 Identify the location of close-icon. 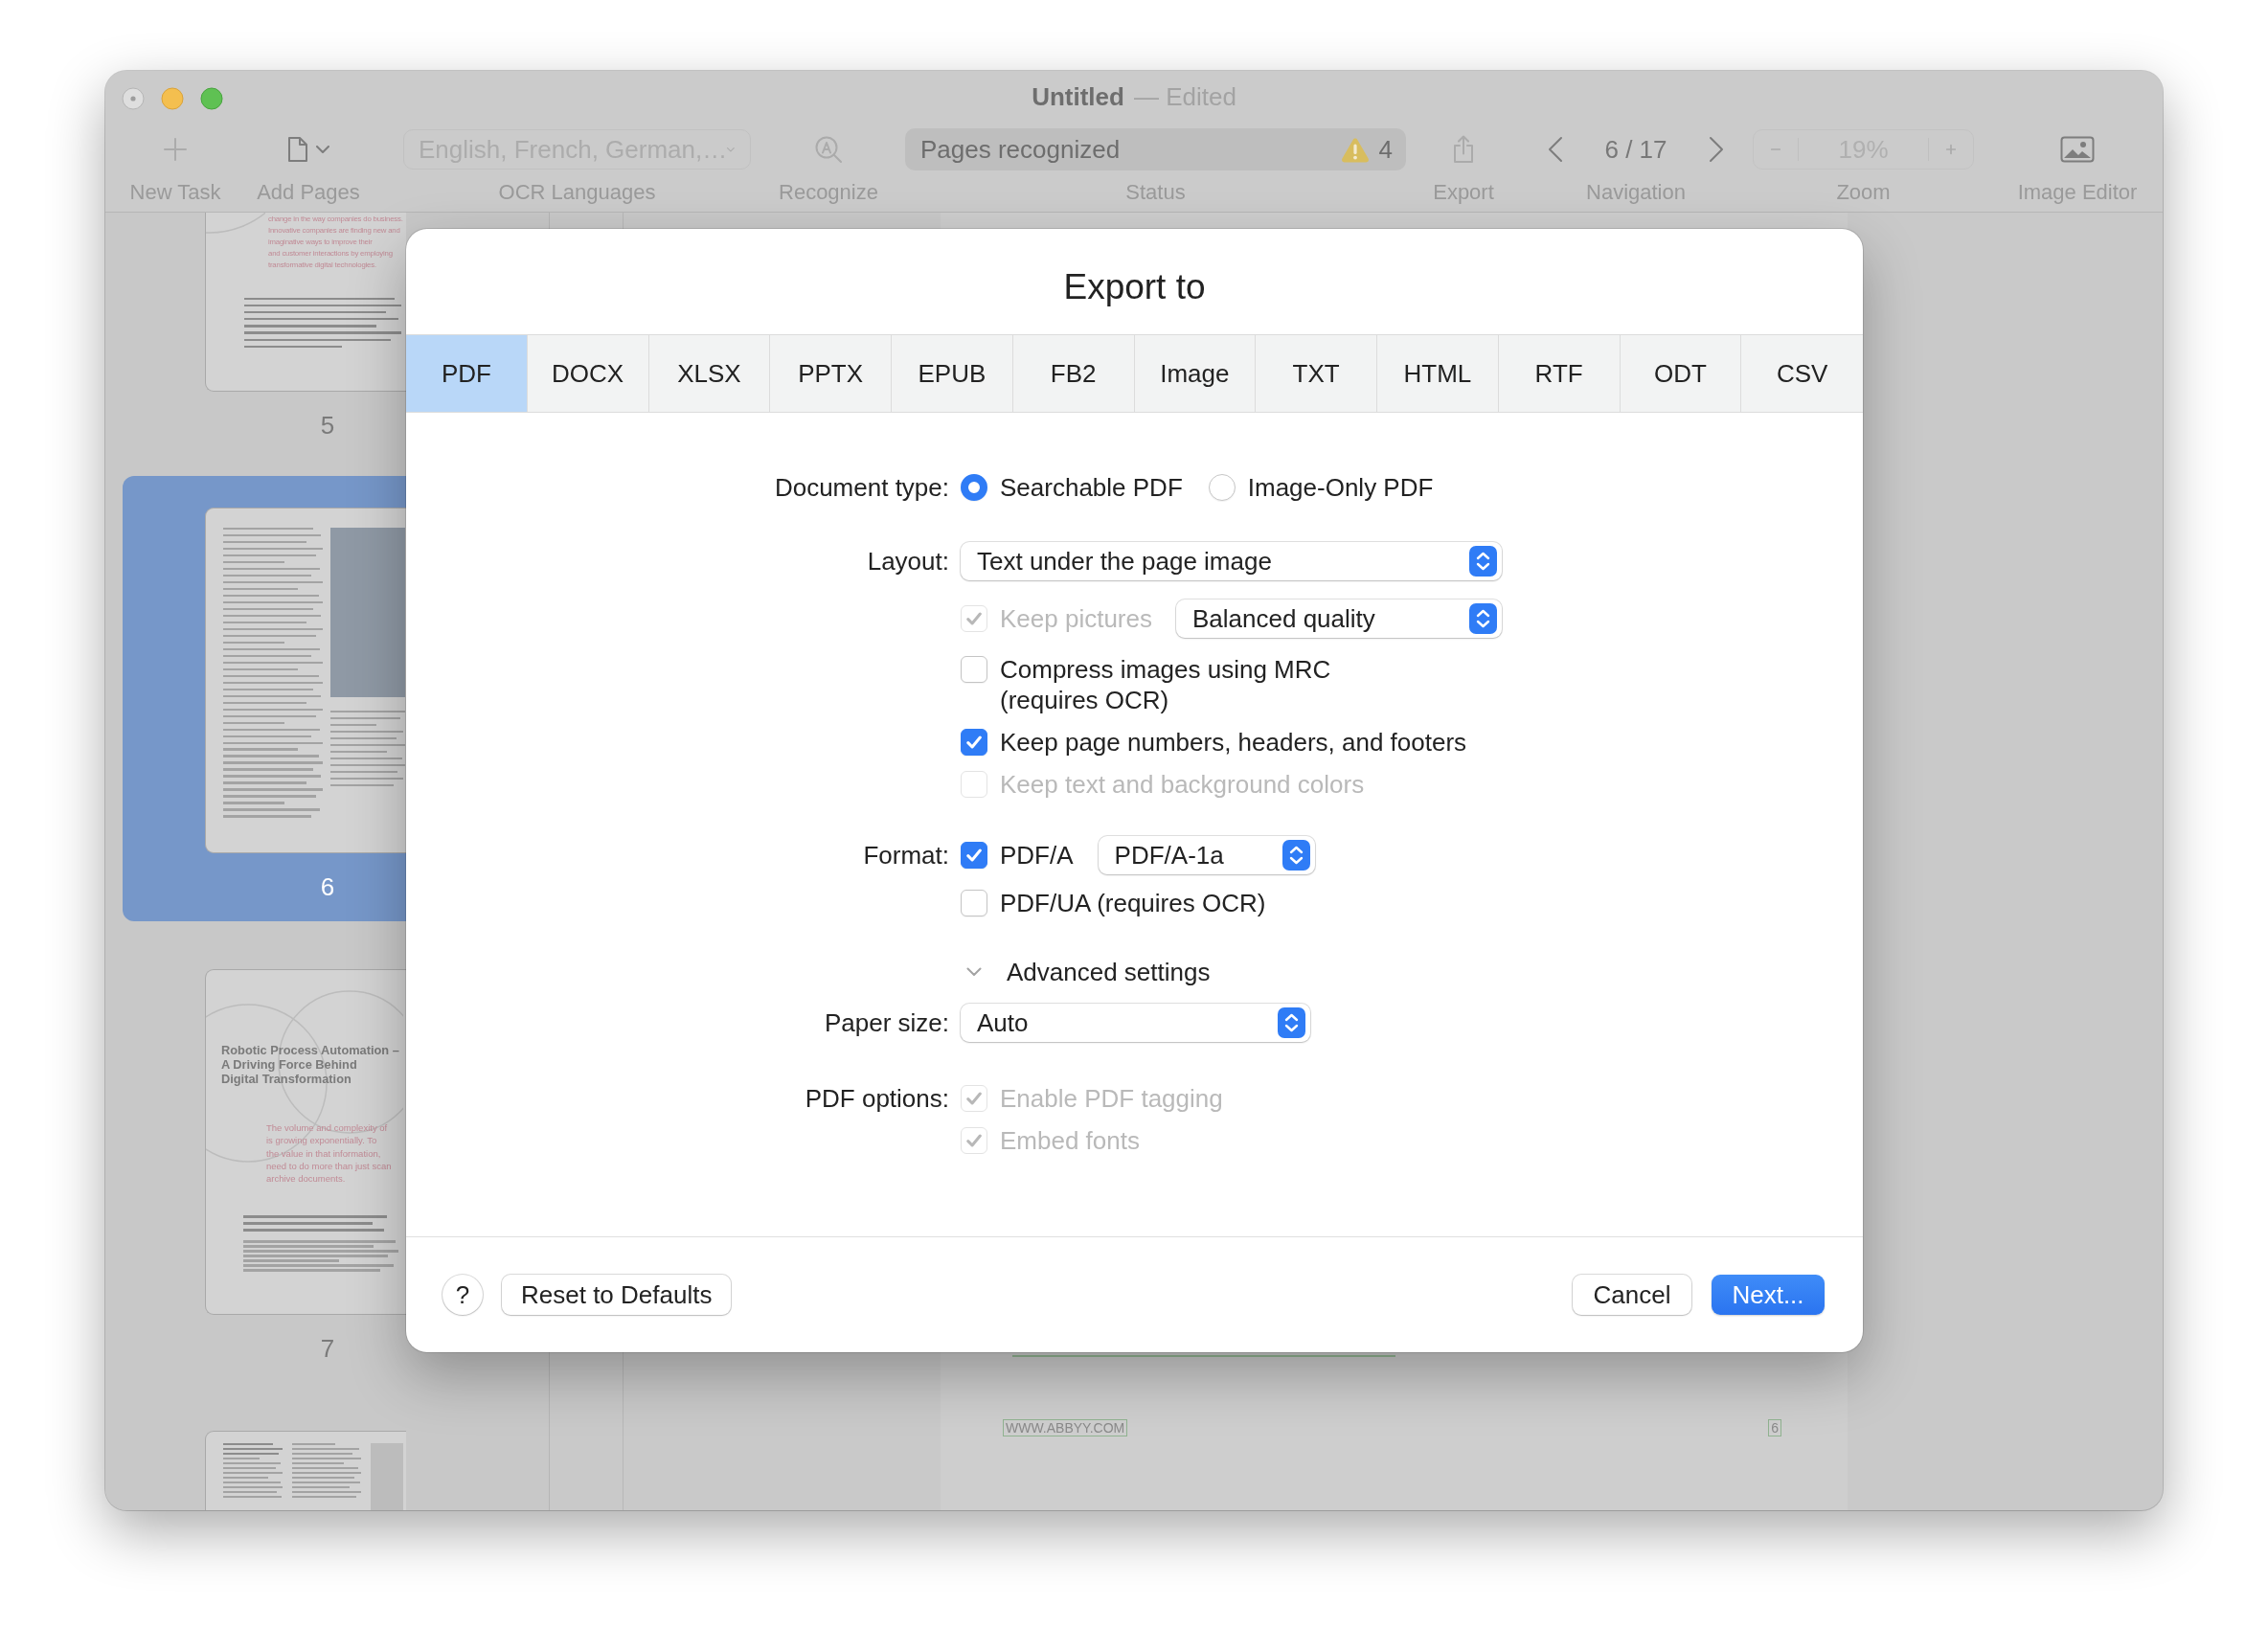
(133, 98).